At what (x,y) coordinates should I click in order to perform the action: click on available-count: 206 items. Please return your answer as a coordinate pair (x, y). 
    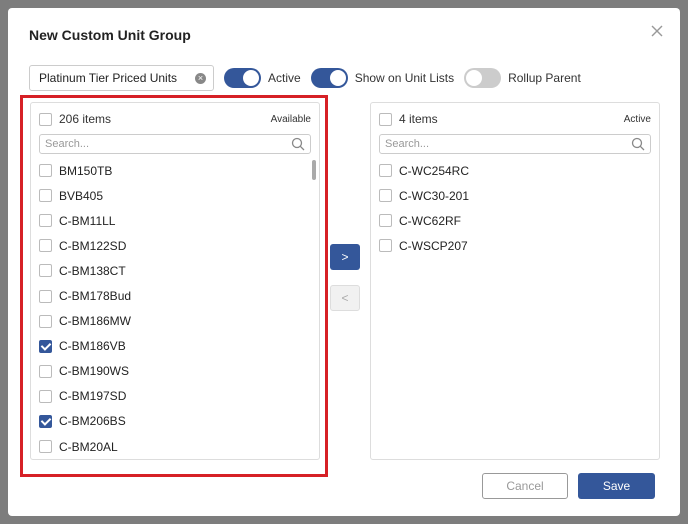
    Looking at the image, I should click on (85, 119).